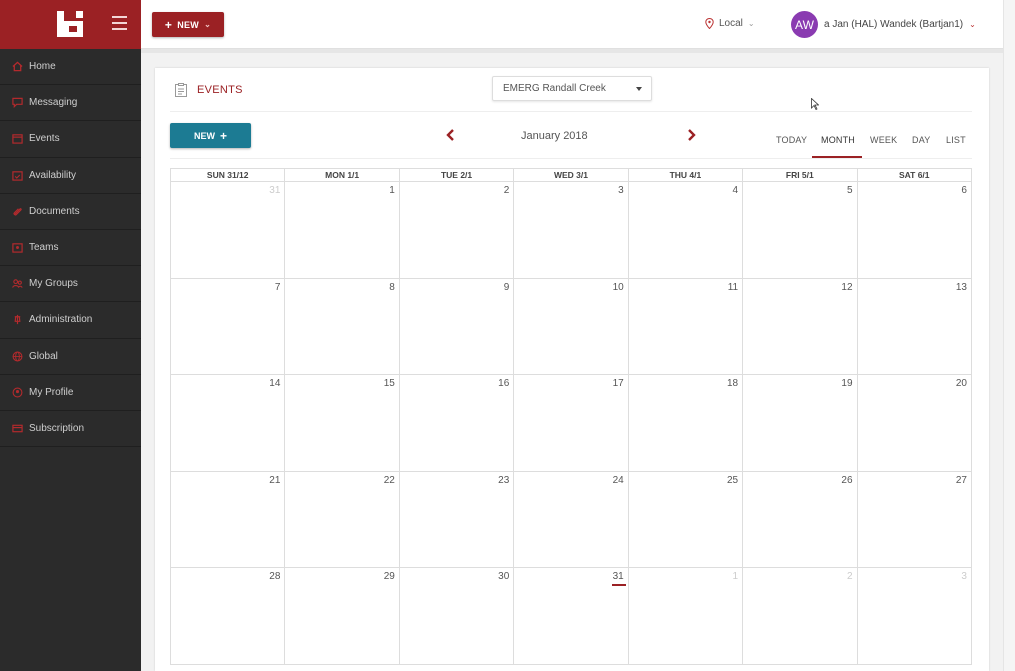 This screenshot has height=671, width=1015. I want to click on sidebar-item-messaging: Messaging, so click(70, 103).